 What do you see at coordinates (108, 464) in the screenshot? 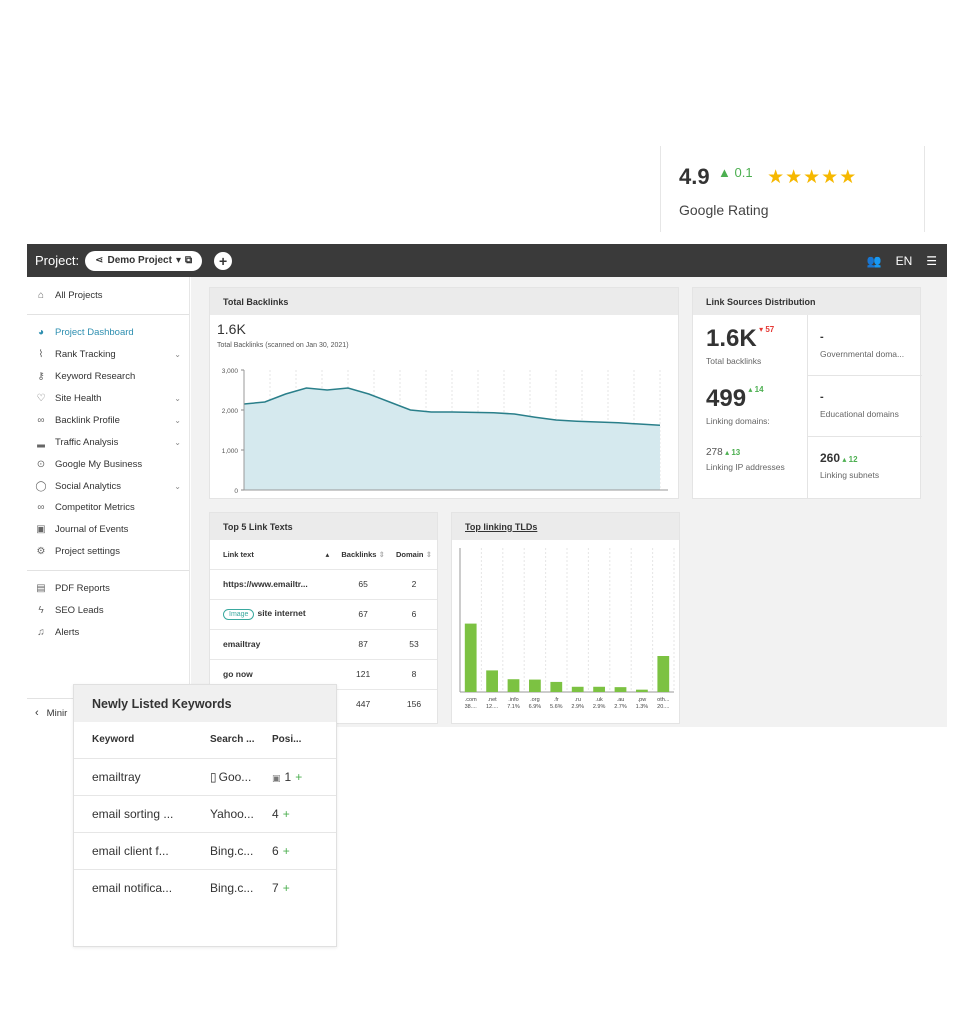
I see `sidebar-item-google-my-business: ⊙ Google My Business` at bounding box center [108, 464].